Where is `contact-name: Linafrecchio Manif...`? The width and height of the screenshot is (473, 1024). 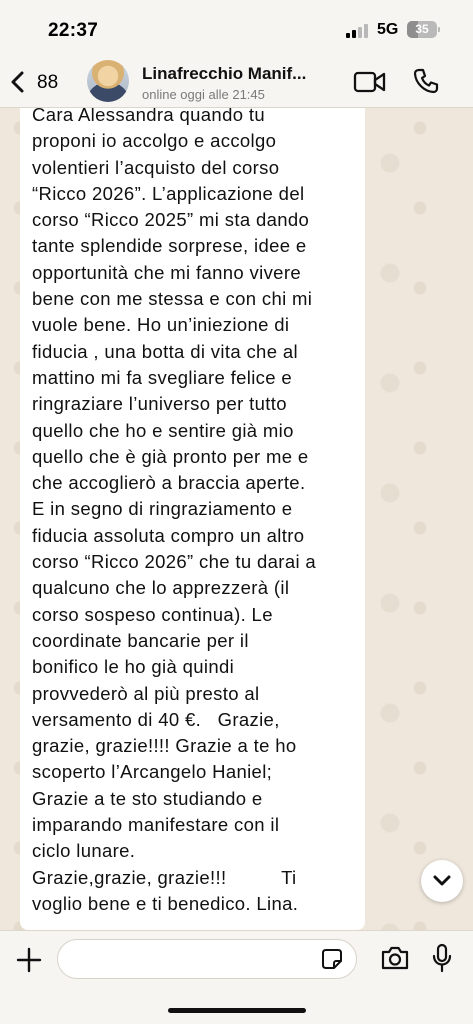 contact-name: Linafrecchio Manif... is located at coordinates (245, 74).